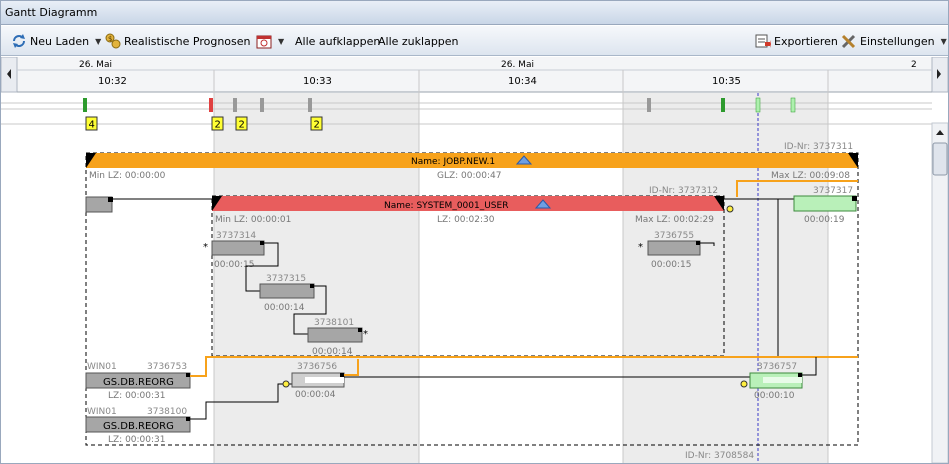 Image resolution: width=949 pixels, height=464 pixels. What do you see at coordinates (474, 74) in the screenshot?
I see `timeline-header` at bounding box center [474, 74].